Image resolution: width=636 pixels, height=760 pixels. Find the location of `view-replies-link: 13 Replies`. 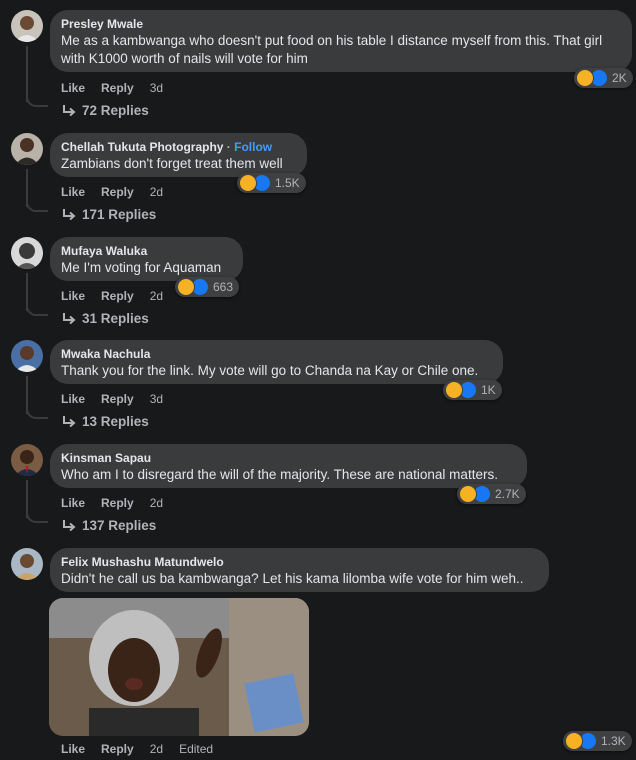

view-replies-link: 13 Replies is located at coordinates (105, 421).